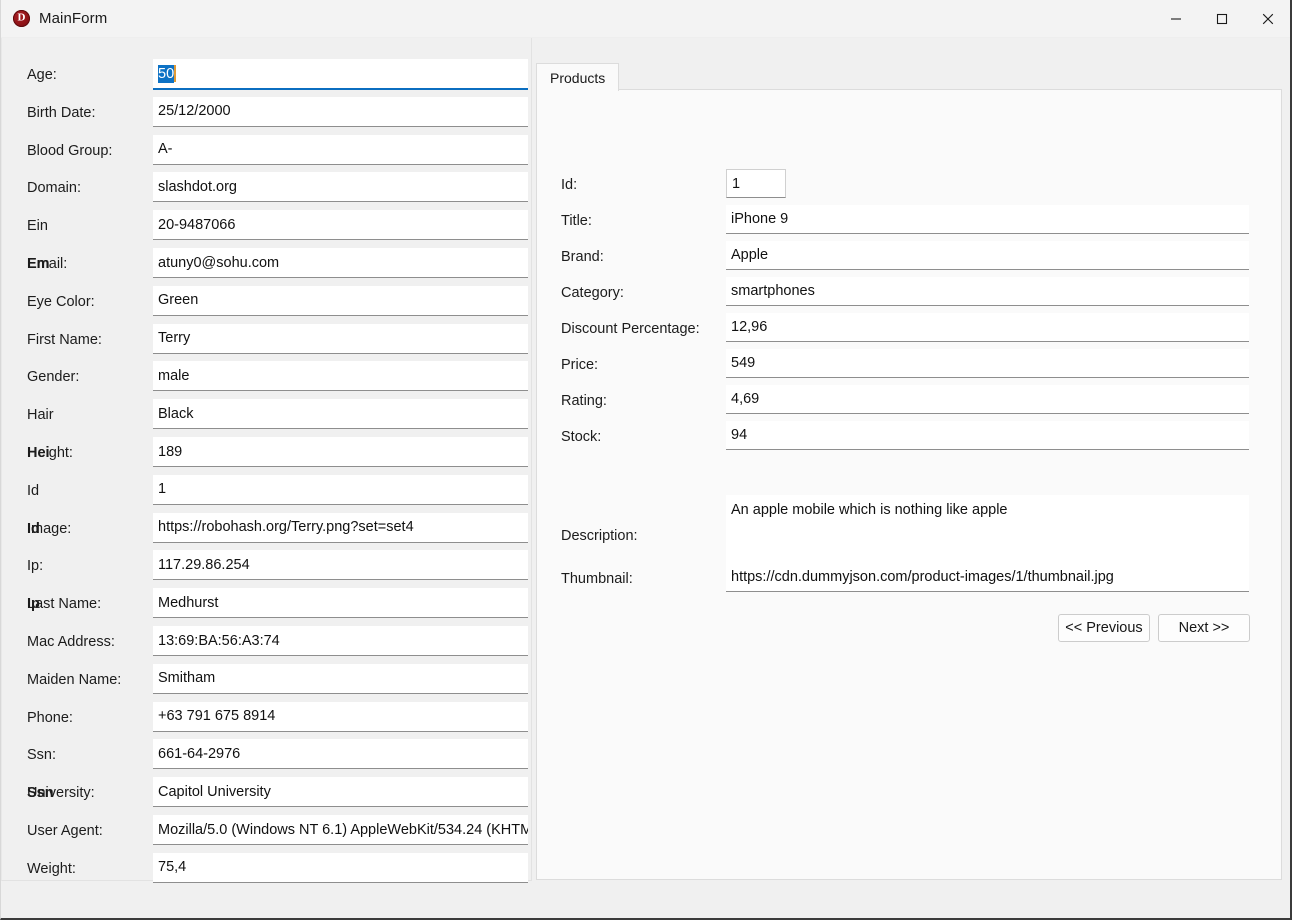 This screenshot has height=920, width=1292. Describe the element at coordinates (37, 226) in the screenshot. I see `person-field-label: Ein` at that location.